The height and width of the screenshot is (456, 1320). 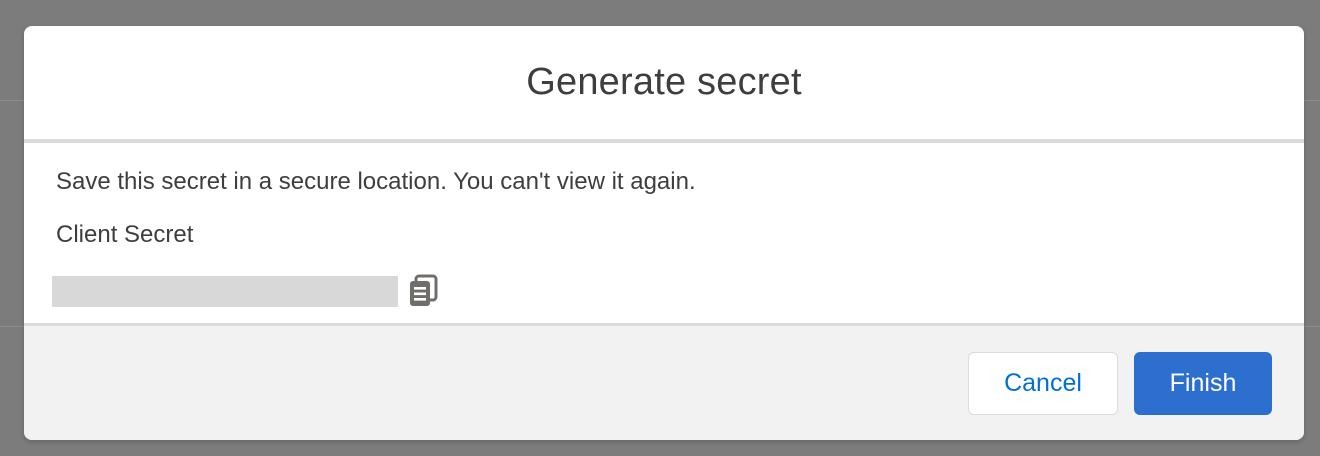 What do you see at coordinates (225, 291) in the screenshot?
I see `client-secret-value` at bounding box center [225, 291].